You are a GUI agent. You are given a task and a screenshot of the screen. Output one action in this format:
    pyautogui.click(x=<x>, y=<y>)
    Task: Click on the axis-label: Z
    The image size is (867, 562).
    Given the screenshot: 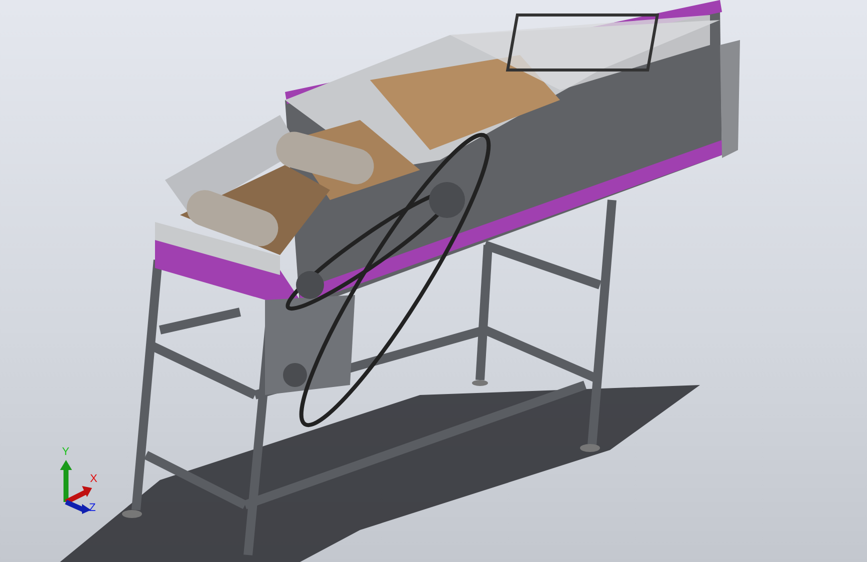 What is the action you would take?
    pyautogui.click(x=92, y=508)
    